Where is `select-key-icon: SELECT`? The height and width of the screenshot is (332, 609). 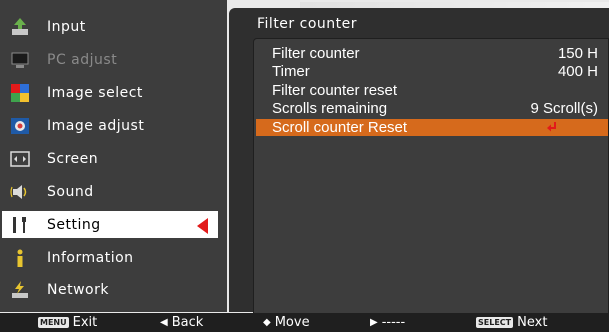 select-key-icon: SELECT is located at coordinates (495, 322).